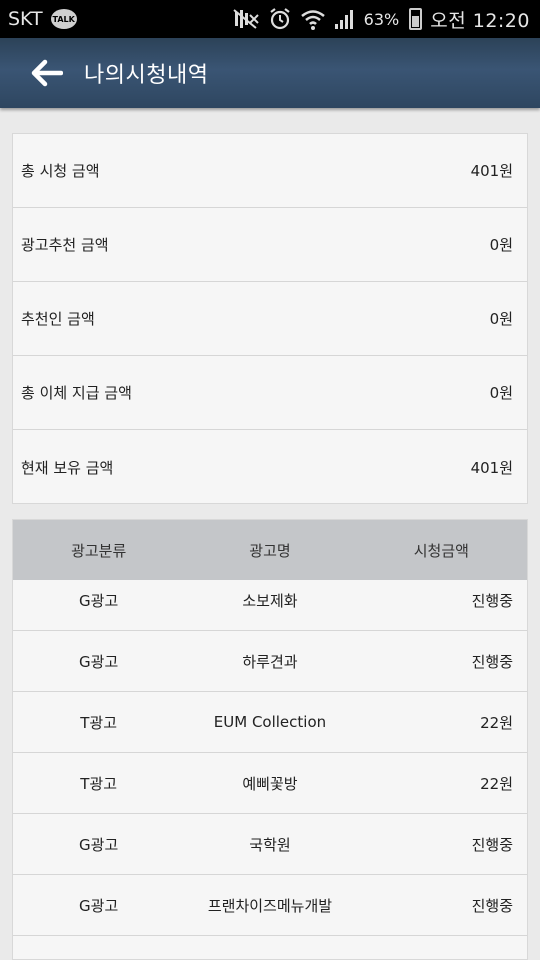  I want to click on cell-ad-name: 프랜차이즈메뉴개발, so click(270, 905).